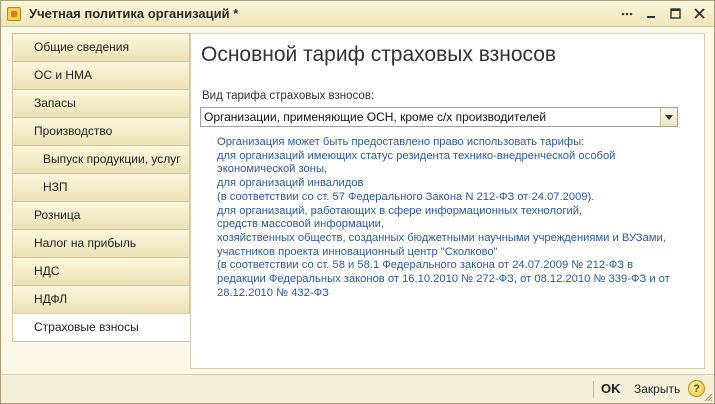  Describe the element at coordinates (708, 397) in the screenshot. I see `resize-grip-icon` at that location.